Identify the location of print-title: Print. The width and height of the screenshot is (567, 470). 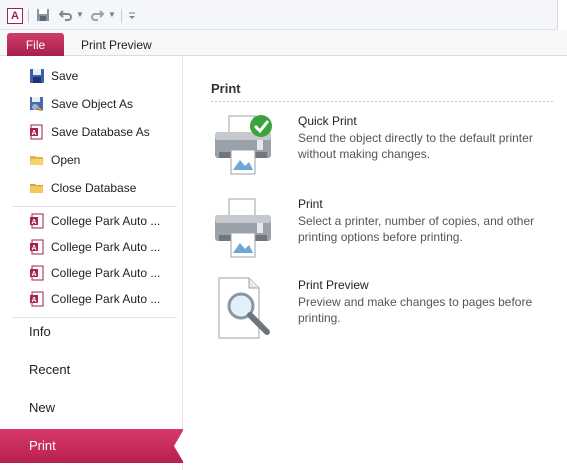
(310, 204).